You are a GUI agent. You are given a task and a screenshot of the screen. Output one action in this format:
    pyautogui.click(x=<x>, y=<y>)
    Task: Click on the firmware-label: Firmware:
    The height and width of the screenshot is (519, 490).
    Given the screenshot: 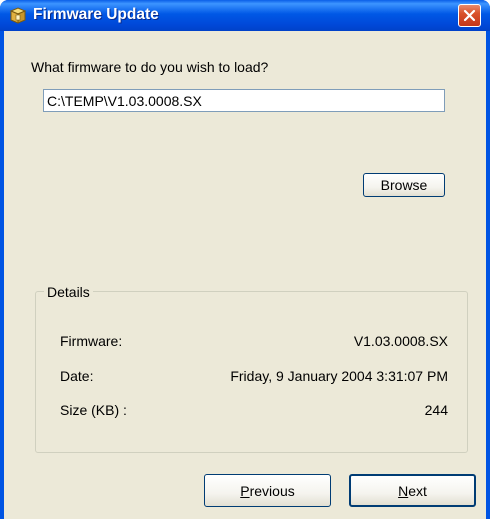 What is the action you would take?
    pyautogui.click(x=91, y=341)
    